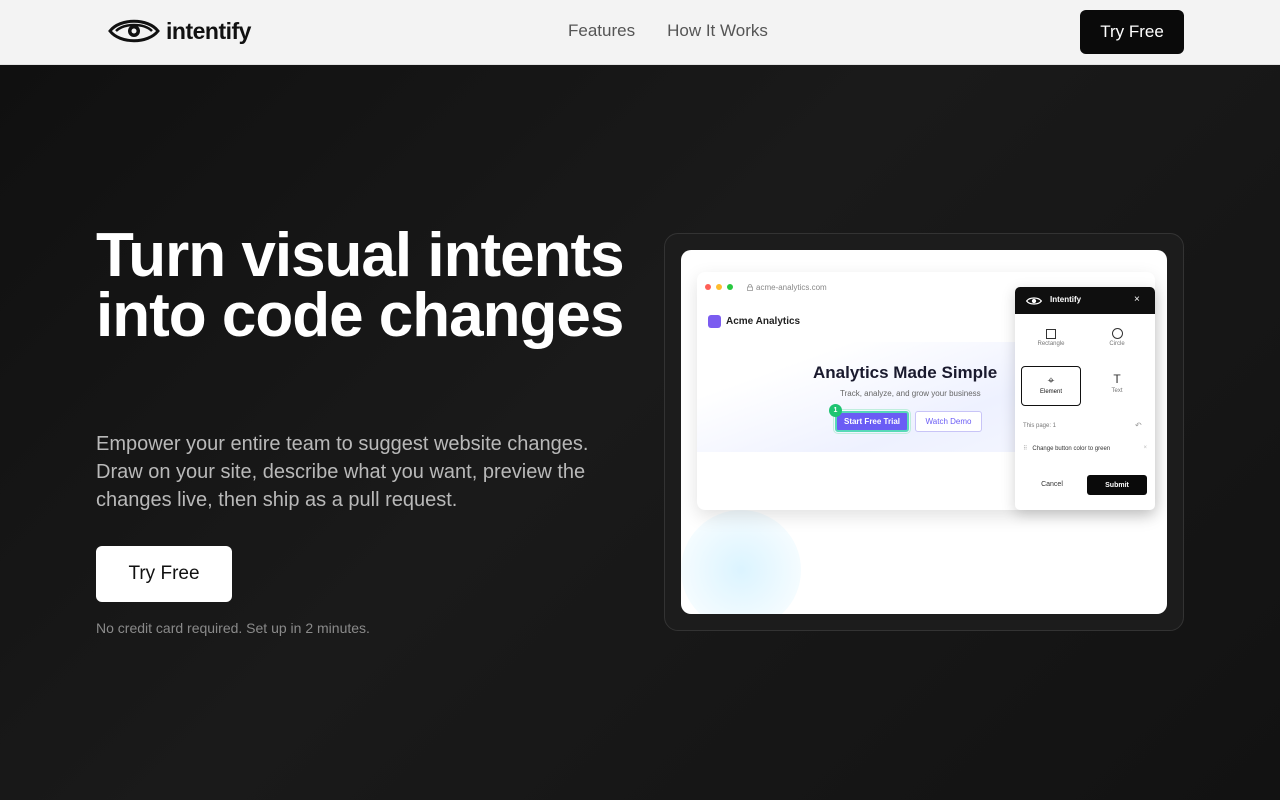 The image size is (1280, 800). What do you see at coordinates (835, 410) in the screenshot?
I see `annotation-marker-badge: 1` at bounding box center [835, 410].